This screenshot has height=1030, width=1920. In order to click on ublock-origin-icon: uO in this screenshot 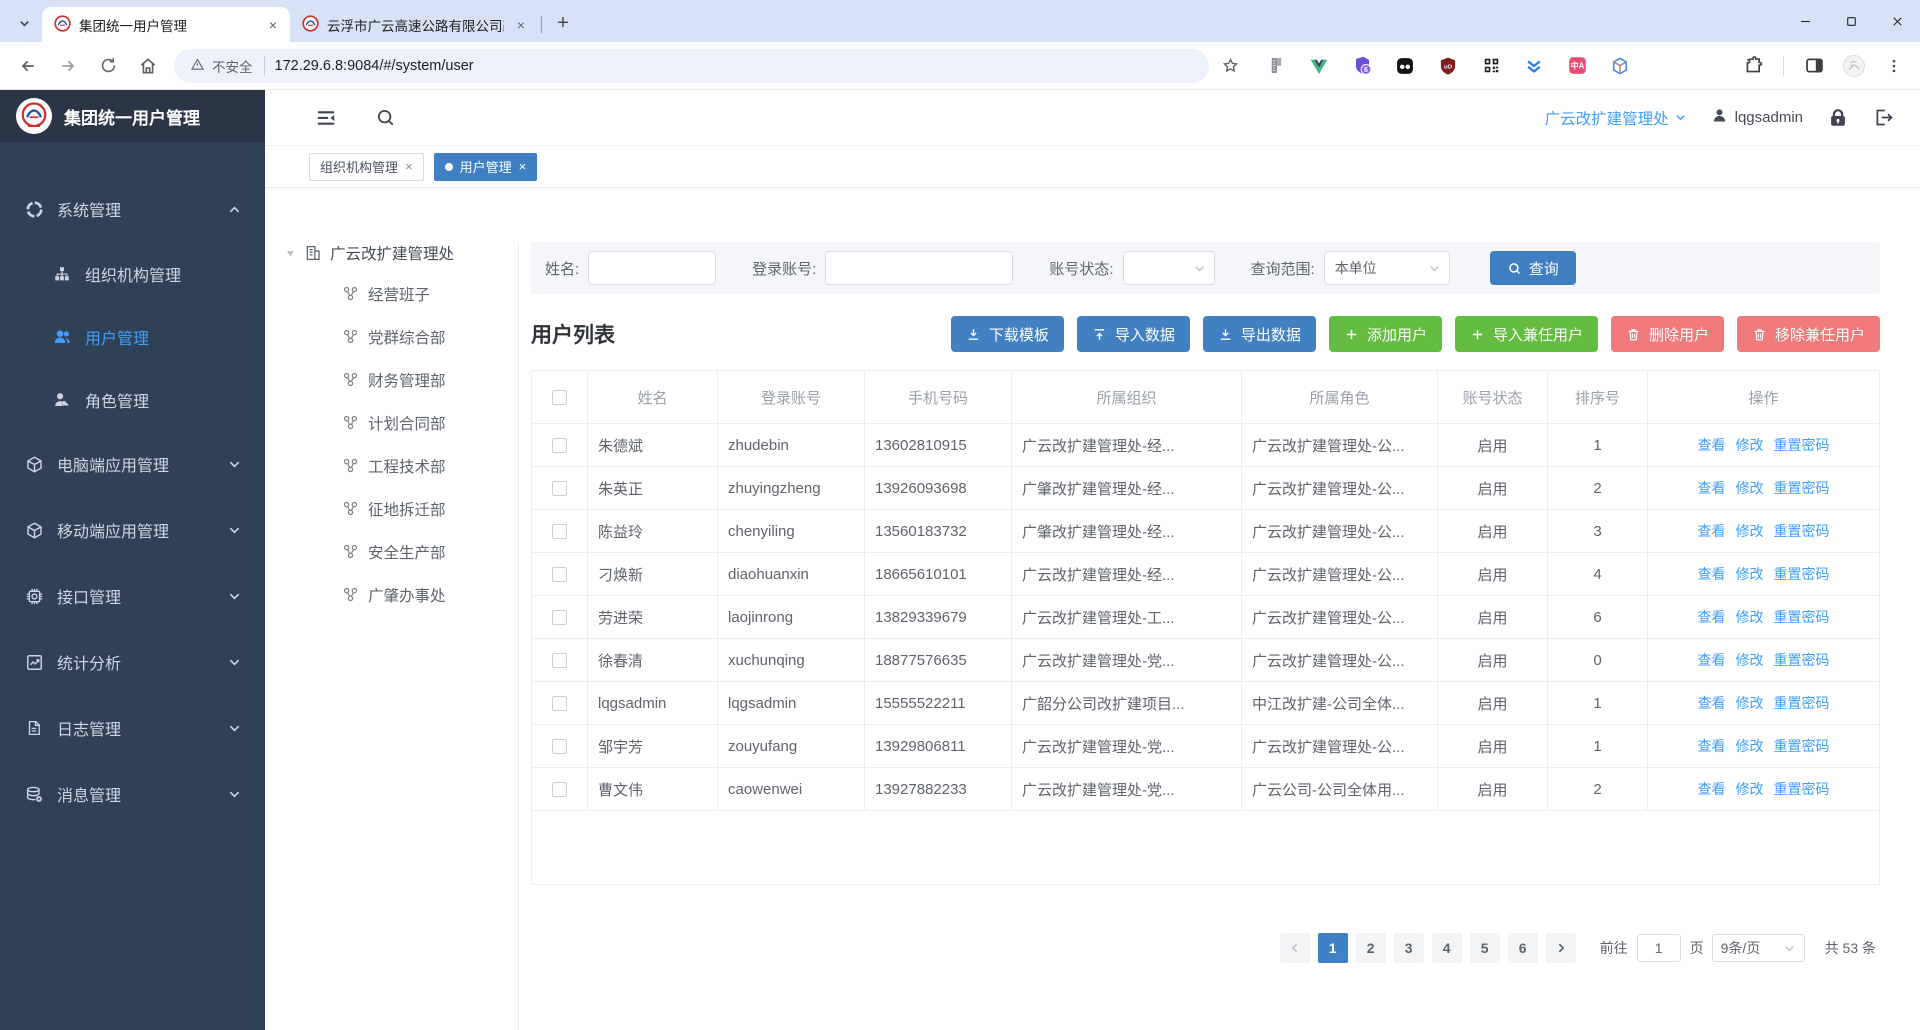, I will do `click(1448, 66)`.